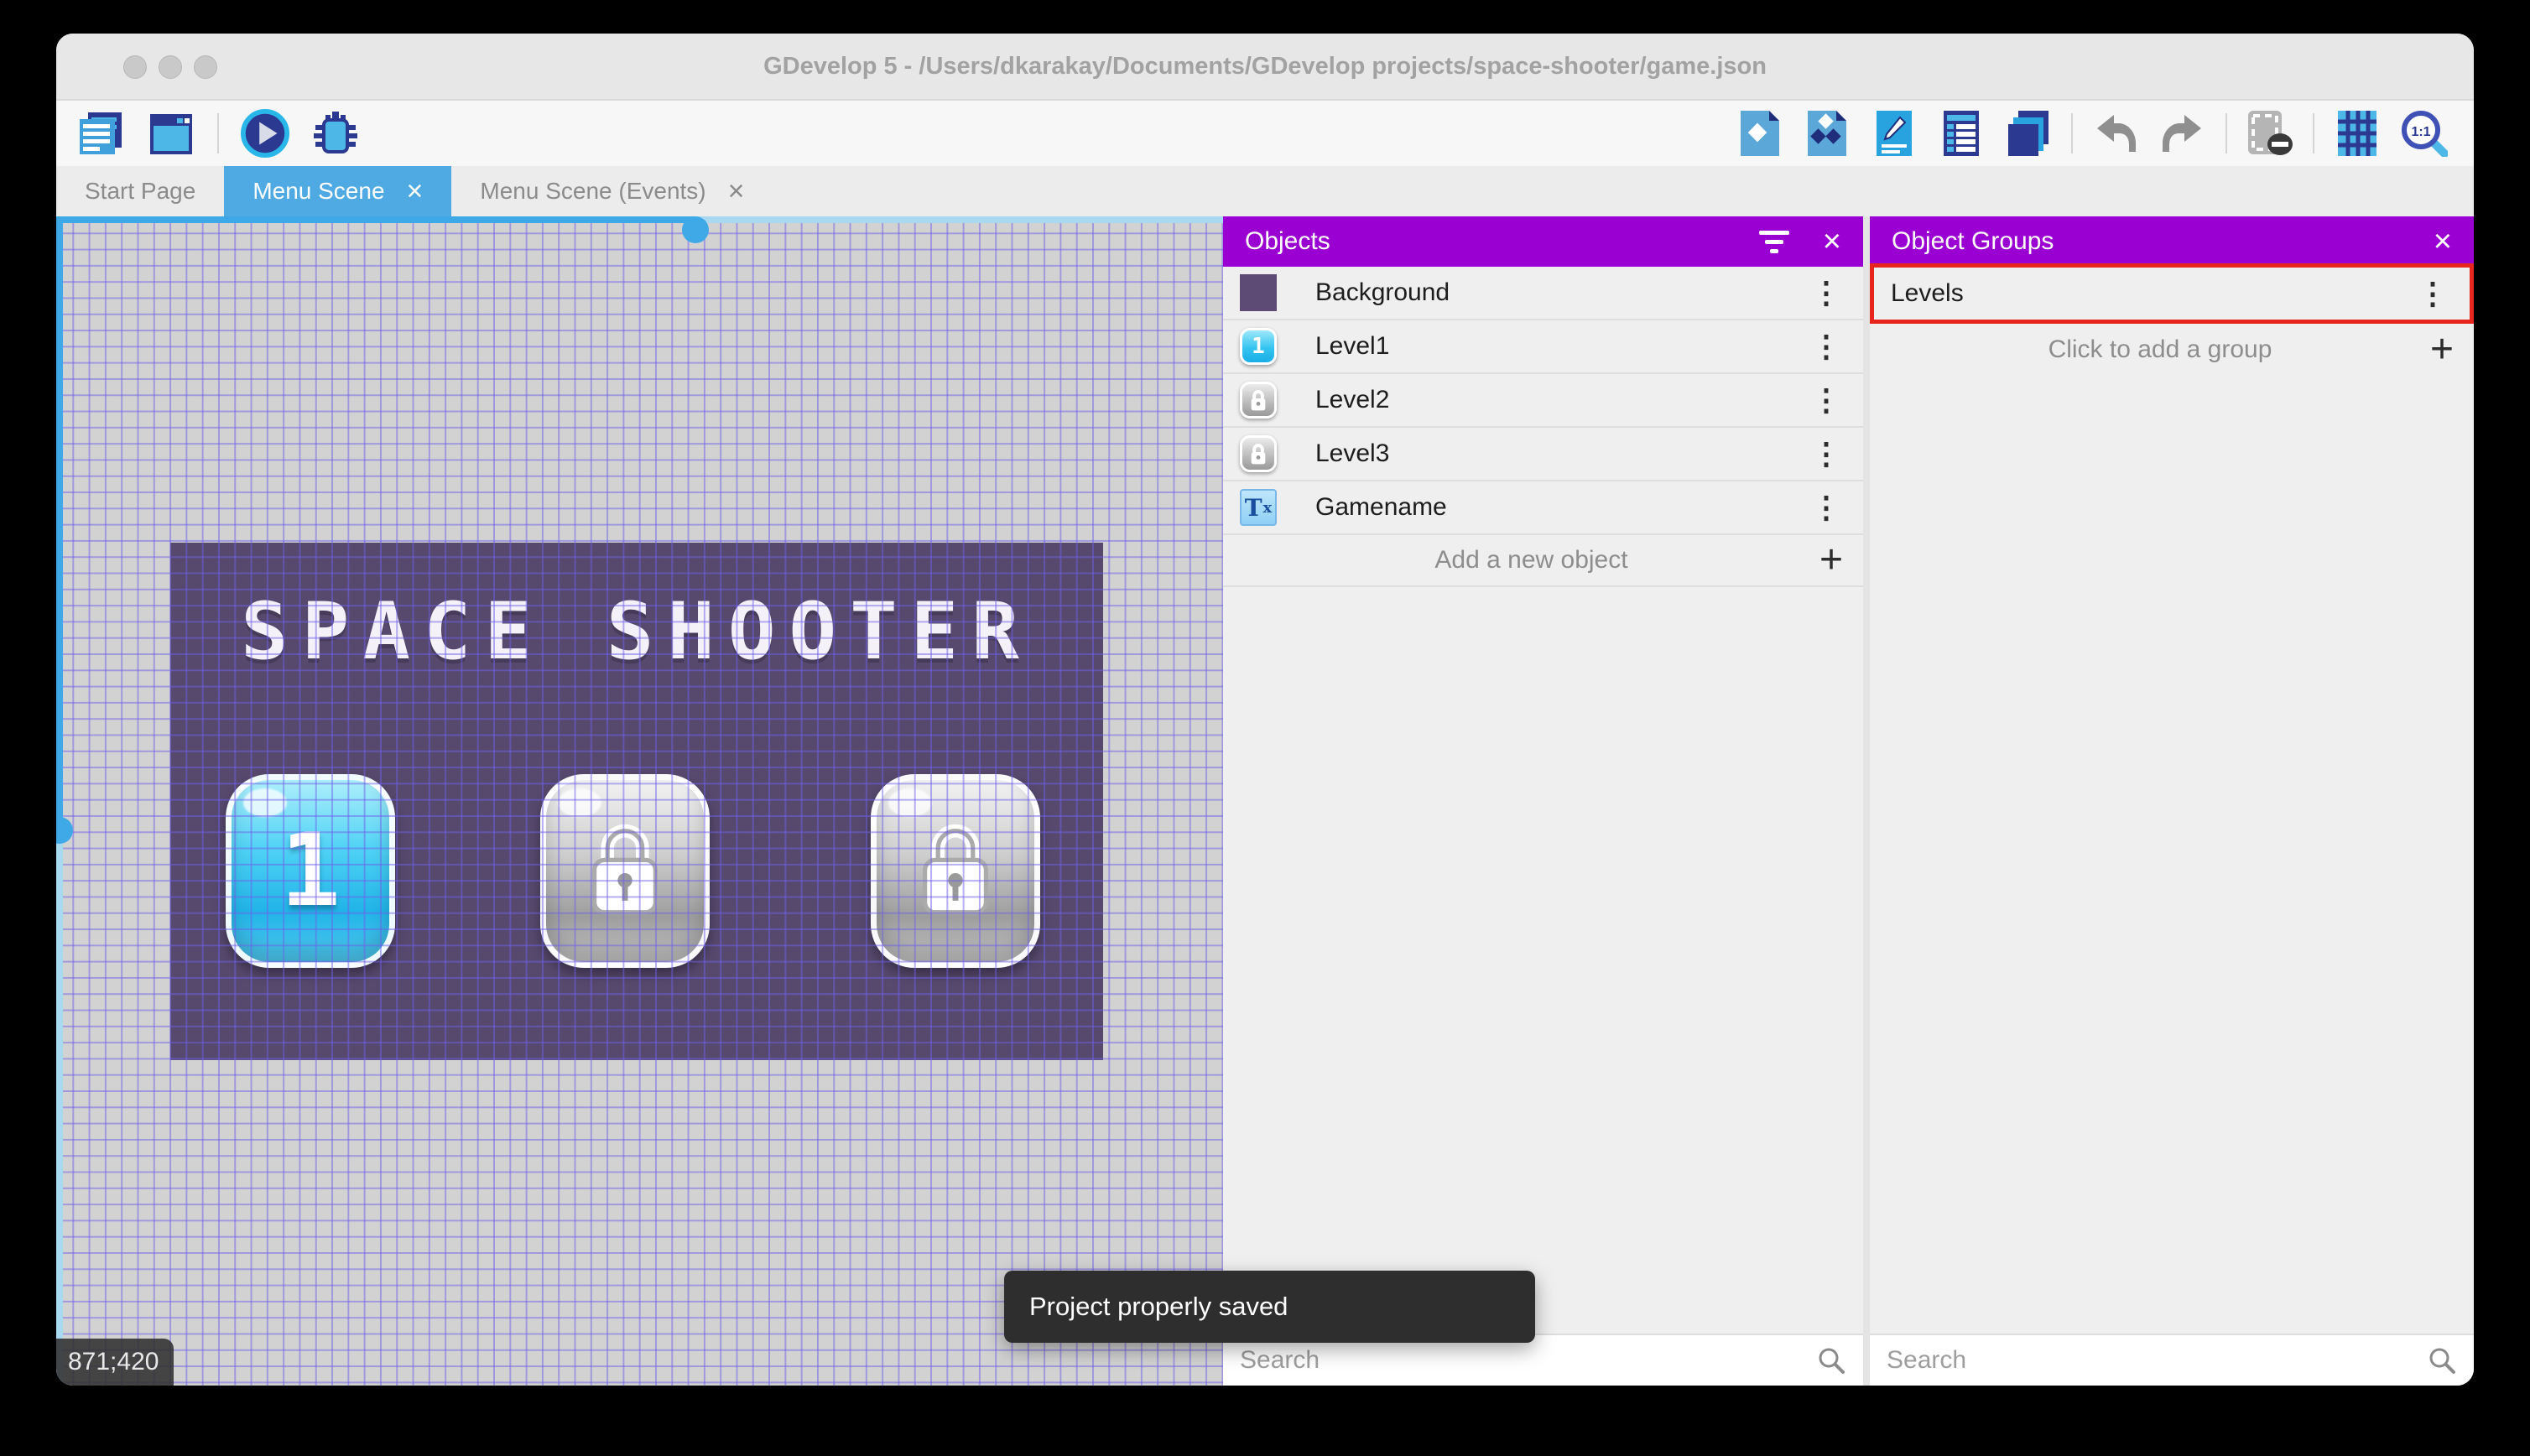 The height and width of the screenshot is (1456, 2530). Describe the element at coordinates (2182, 134) in the screenshot. I see `redo-icon` at that location.